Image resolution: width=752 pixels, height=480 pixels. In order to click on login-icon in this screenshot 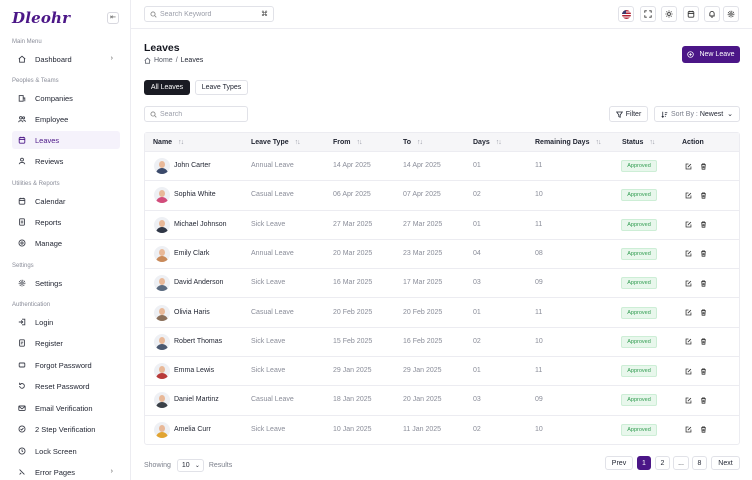, I will do `click(22, 322)`.